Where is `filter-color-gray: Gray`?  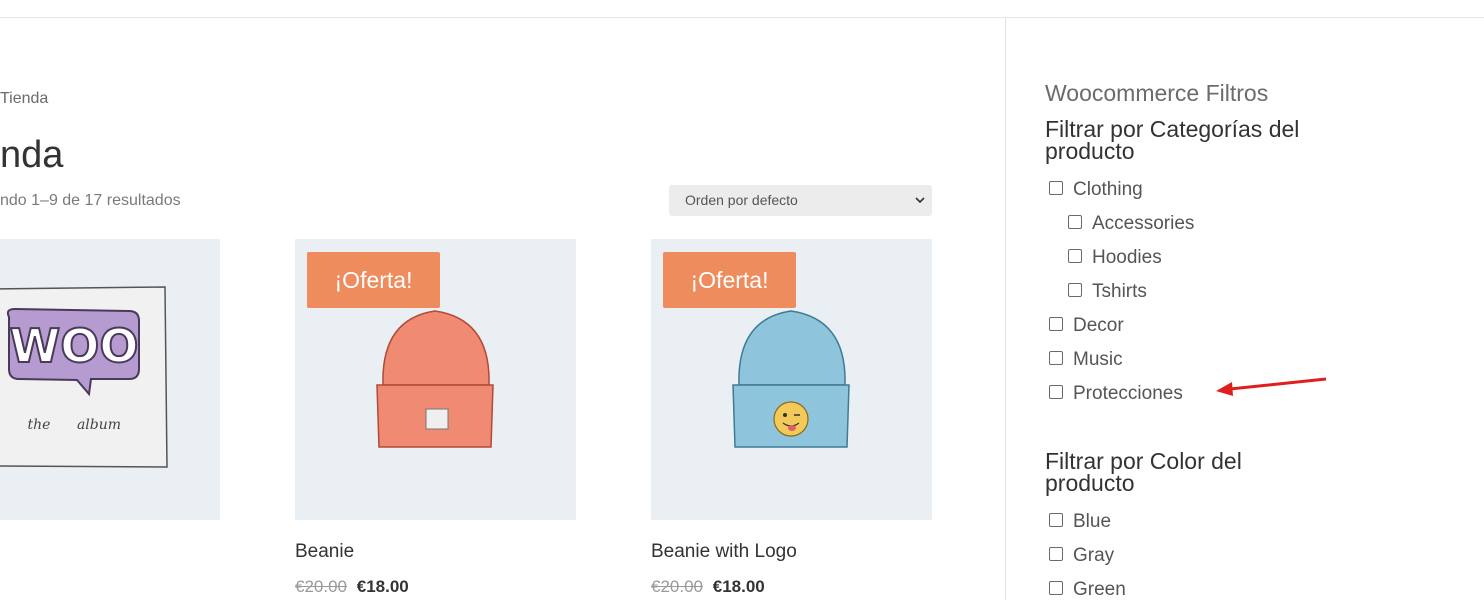
filter-color-gray: Gray is located at coordinates (1081, 556).